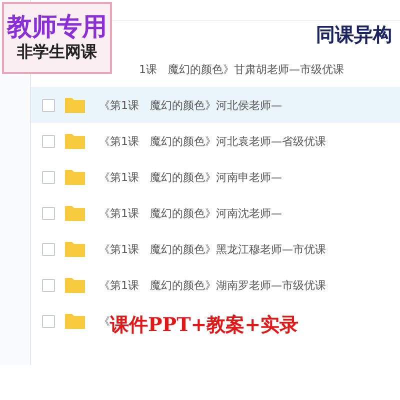  I want to click on heading: 同课异构, so click(354, 35).